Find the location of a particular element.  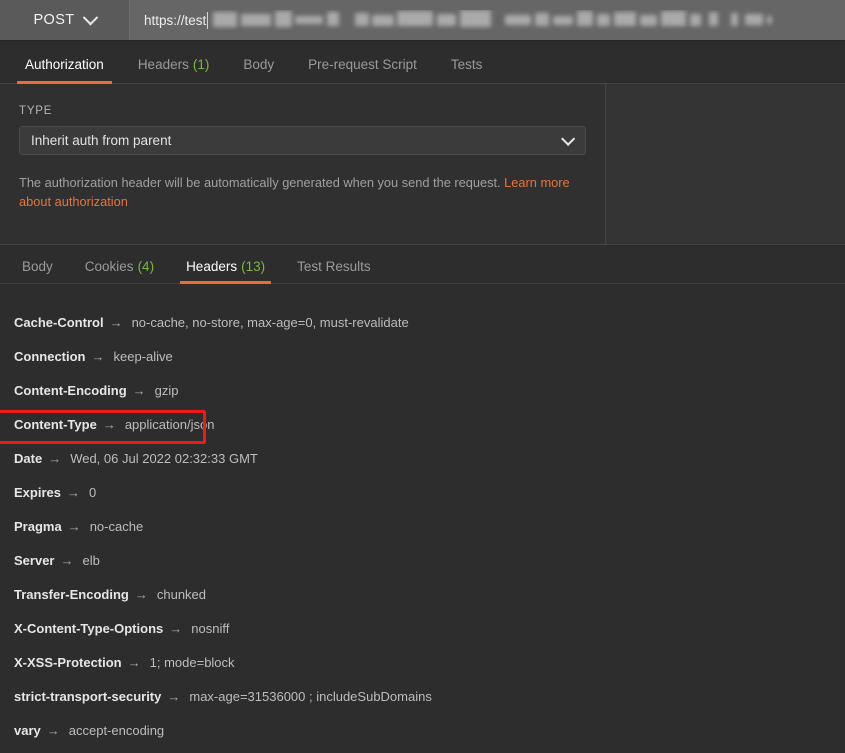

header-value: elb is located at coordinates (91, 560).